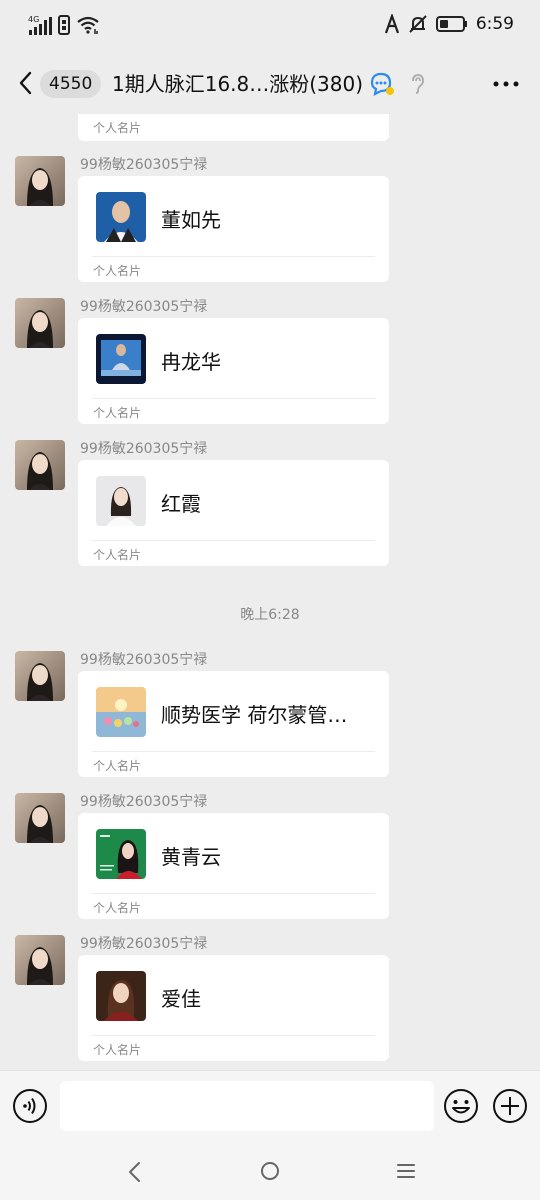 The height and width of the screenshot is (1200, 540). I want to click on message-item: 99杨敏260305宁禄 冉龙华 个人名片, so click(270, 362).